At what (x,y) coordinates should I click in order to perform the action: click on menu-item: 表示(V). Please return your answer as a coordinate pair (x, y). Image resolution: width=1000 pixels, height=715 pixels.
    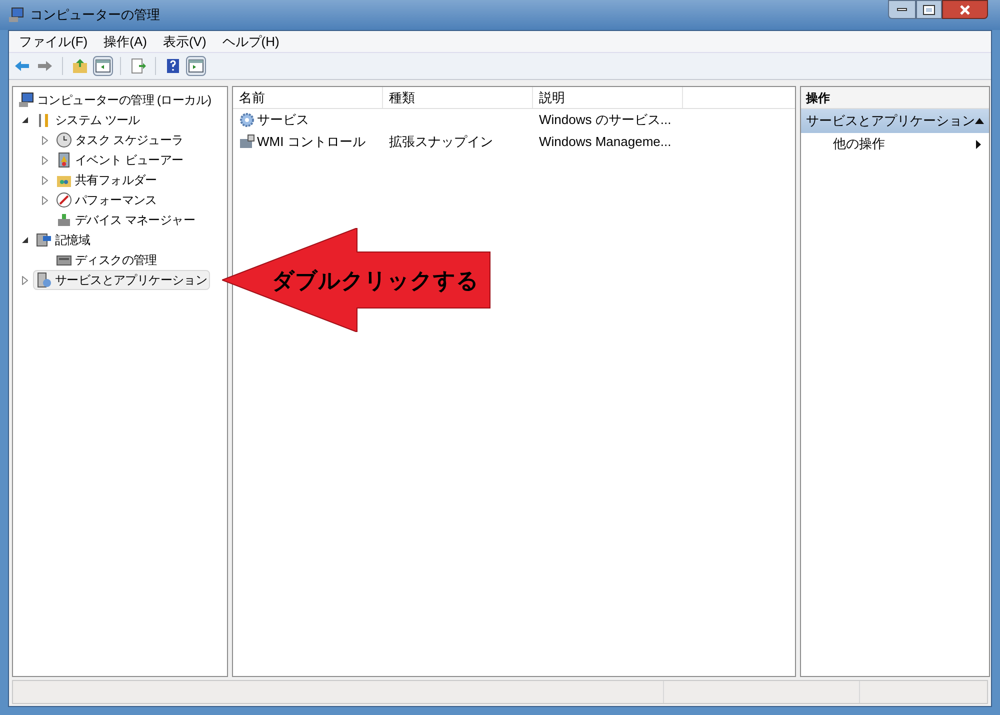
    Looking at the image, I should click on (184, 42).